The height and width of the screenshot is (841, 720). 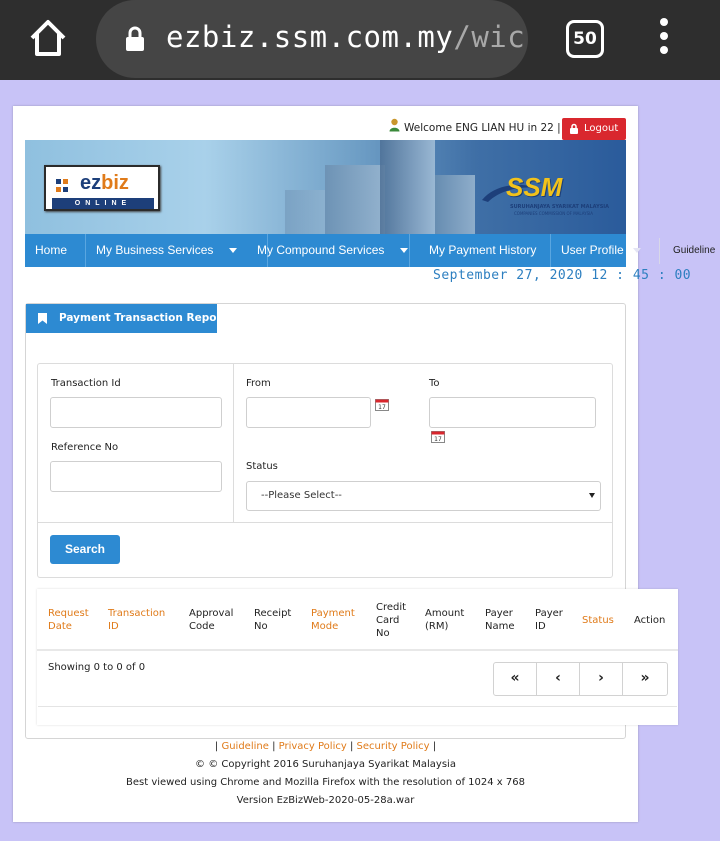 What do you see at coordinates (258, 383) in the screenshot?
I see `from-label: From` at bounding box center [258, 383].